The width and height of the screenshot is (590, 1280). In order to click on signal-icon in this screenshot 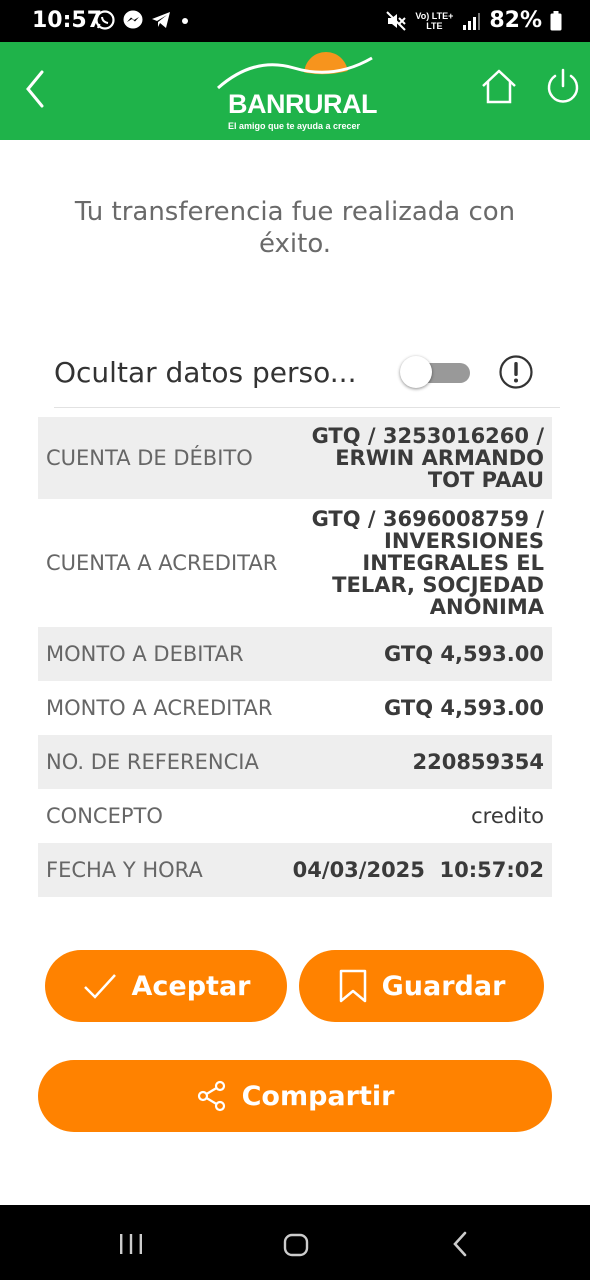, I will do `click(472, 21)`.